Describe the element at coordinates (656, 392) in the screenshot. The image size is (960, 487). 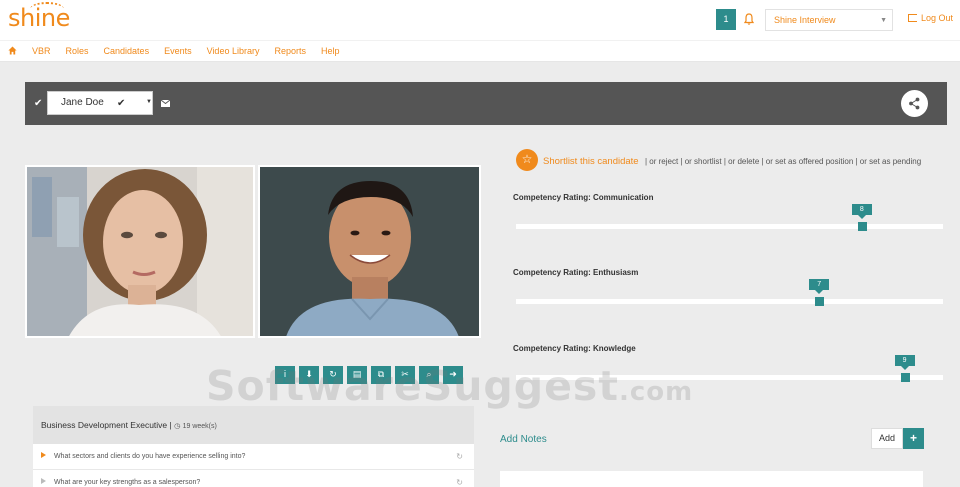
I see `watermark-suffix: .com` at that location.